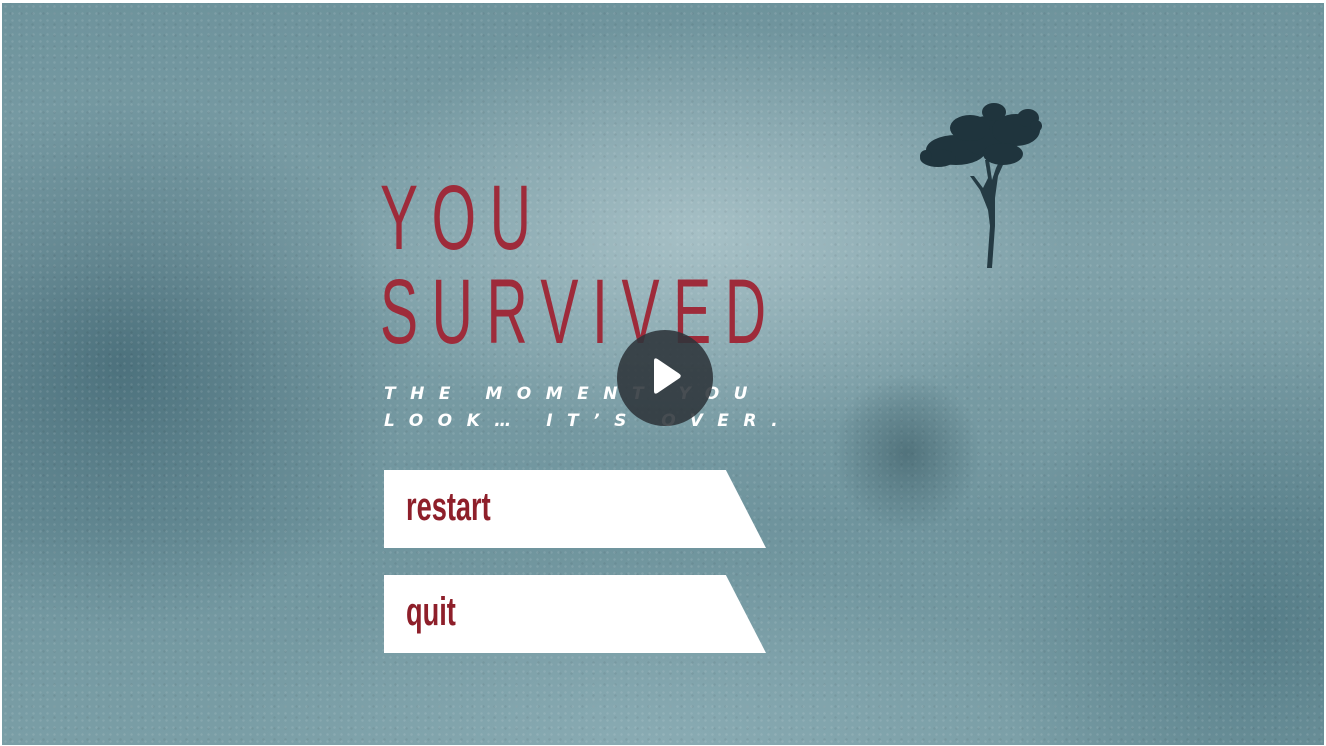 The height and width of the screenshot is (746, 1326). I want to click on tree-shadow, so click(907, 453).